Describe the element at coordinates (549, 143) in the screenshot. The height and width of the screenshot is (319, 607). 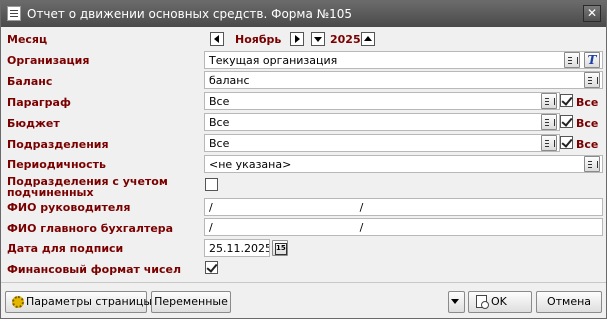
I see `departments-list-button` at that location.